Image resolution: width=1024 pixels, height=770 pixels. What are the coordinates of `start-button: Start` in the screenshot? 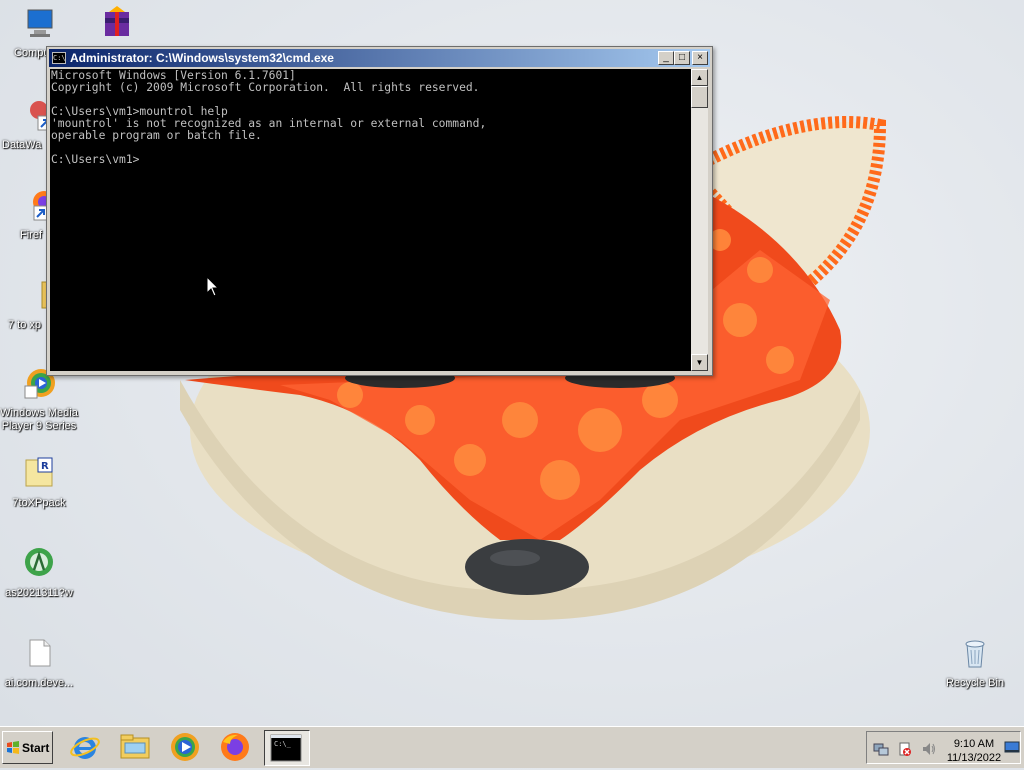 It's located at (27, 747).